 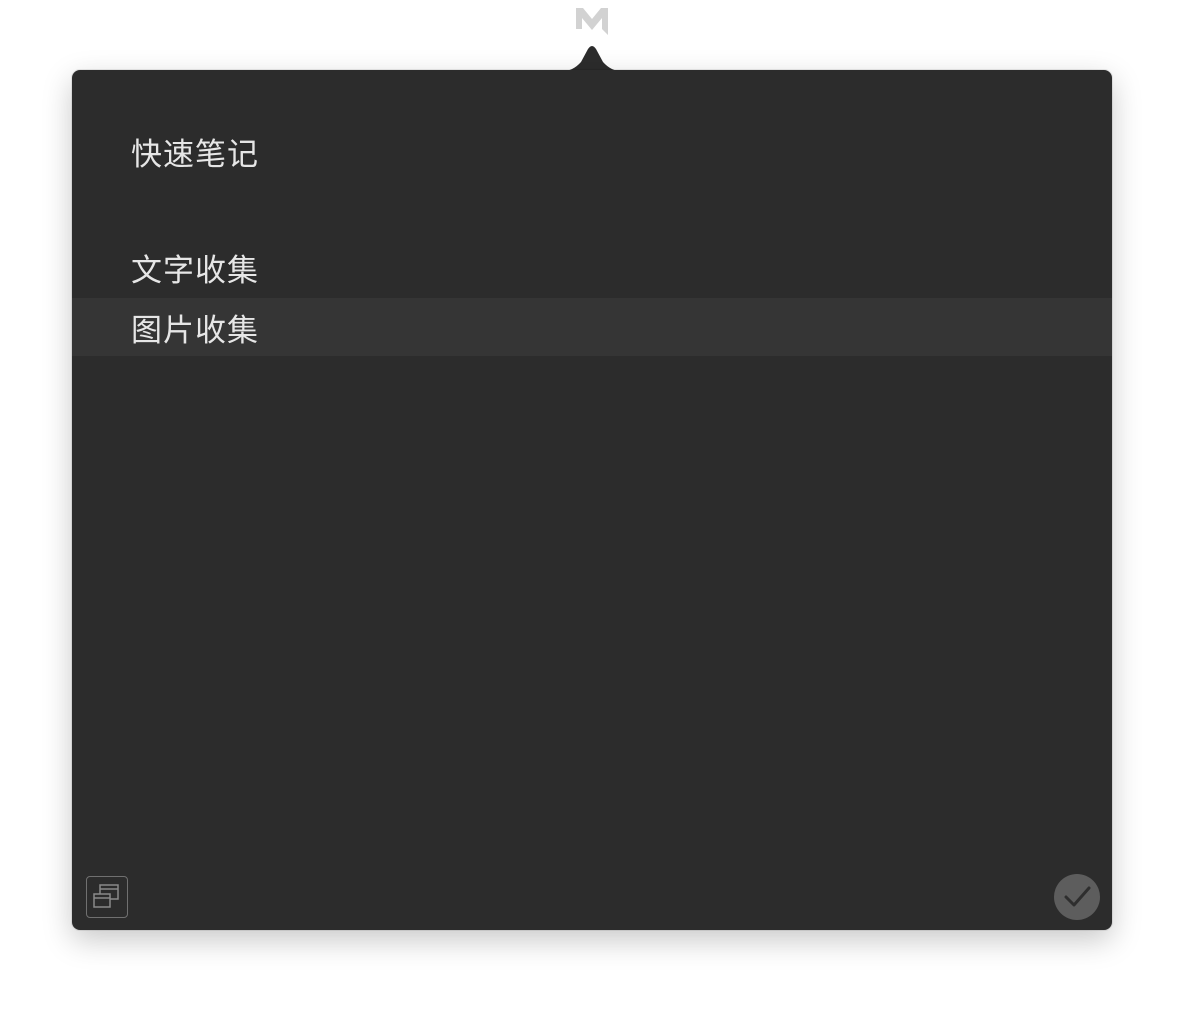 What do you see at coordinates (592, 267) in the screenshot?
I see `menu-item-text-collect: 文字收集` at bounding box center [592, 267].